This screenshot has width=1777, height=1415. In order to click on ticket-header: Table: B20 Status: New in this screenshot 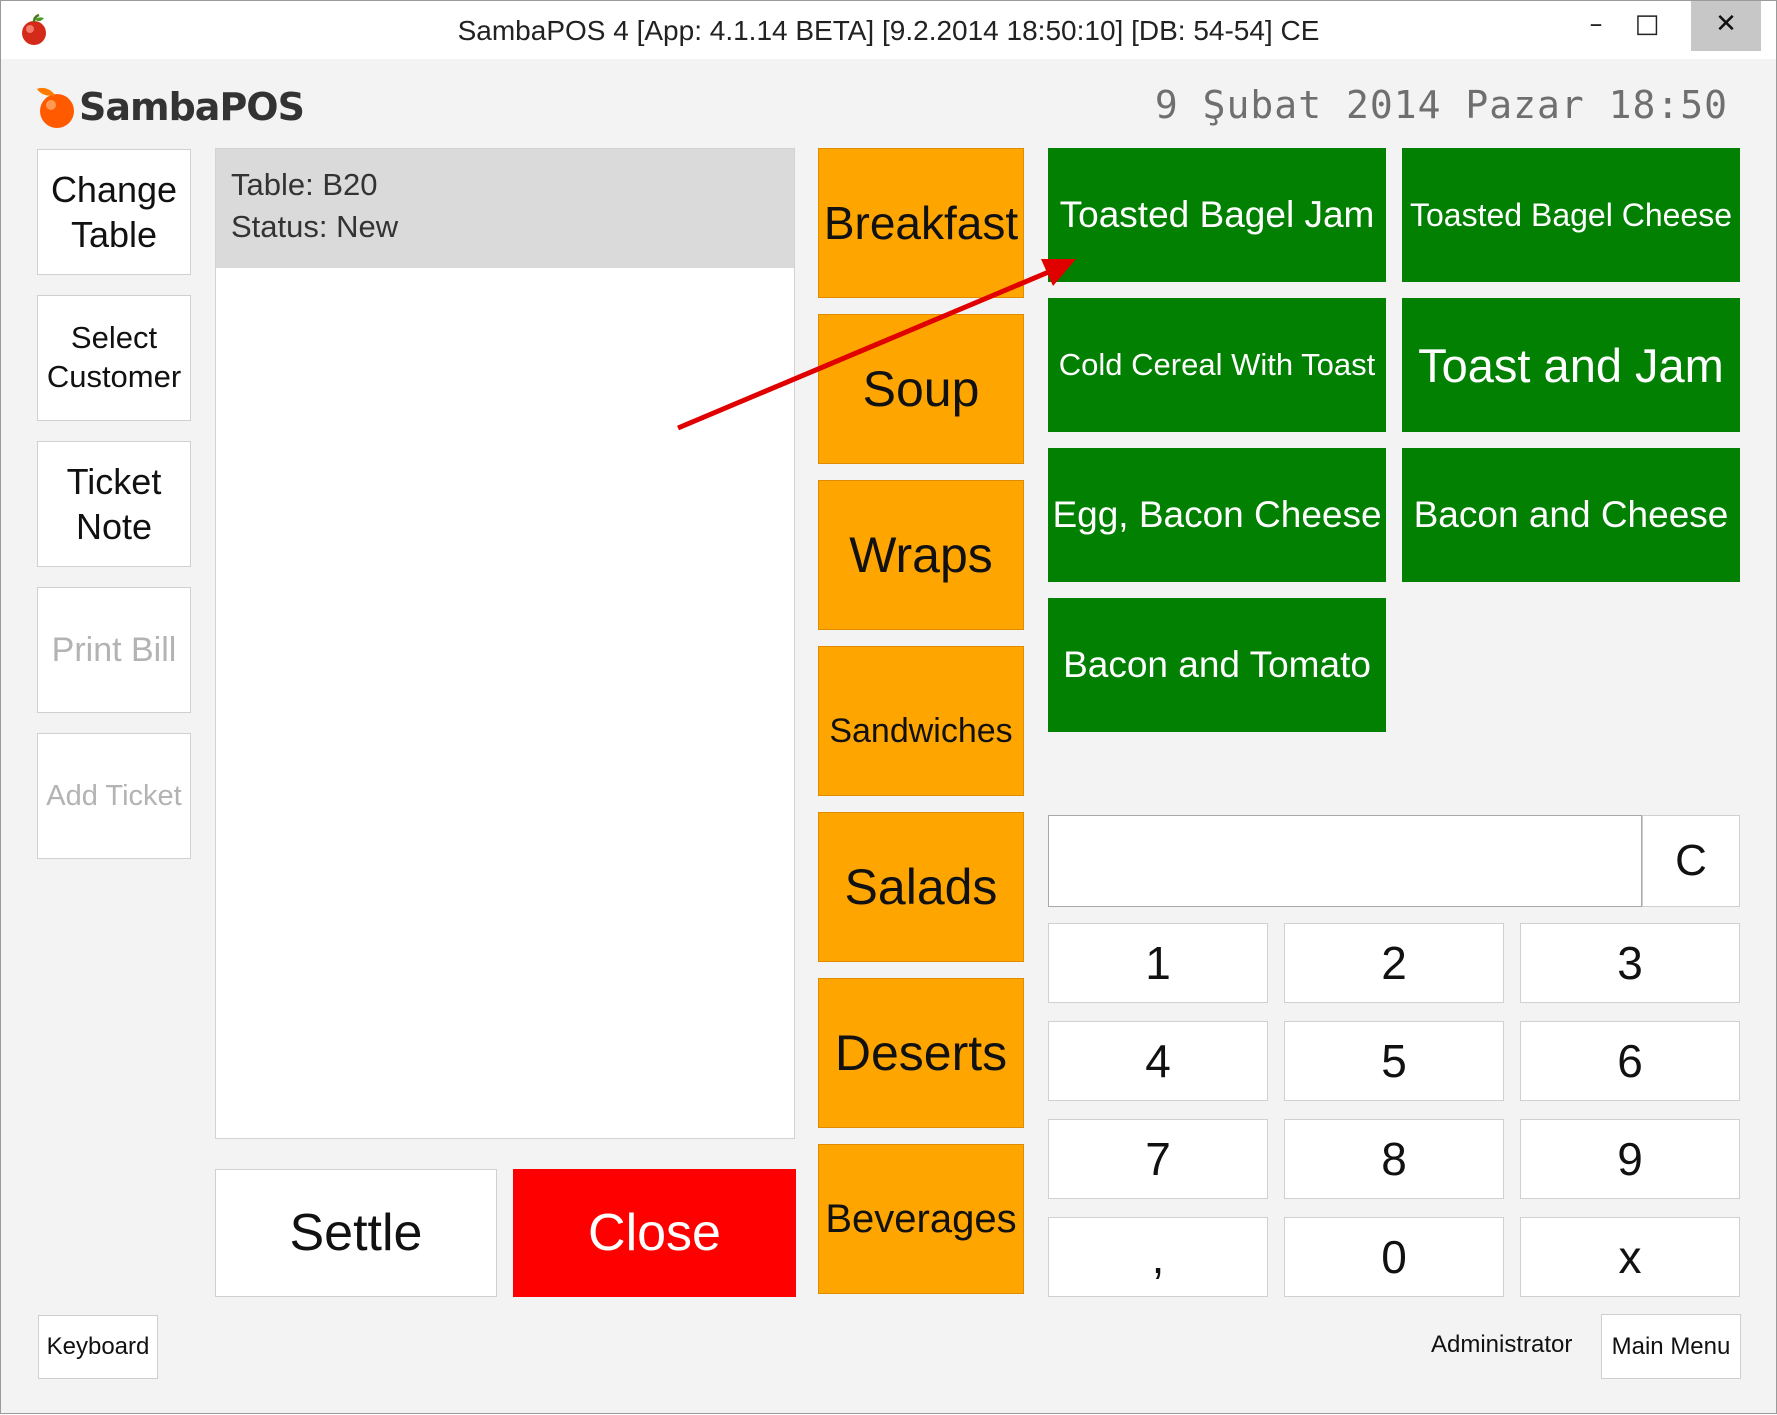, I will do `click(505, 208)`.